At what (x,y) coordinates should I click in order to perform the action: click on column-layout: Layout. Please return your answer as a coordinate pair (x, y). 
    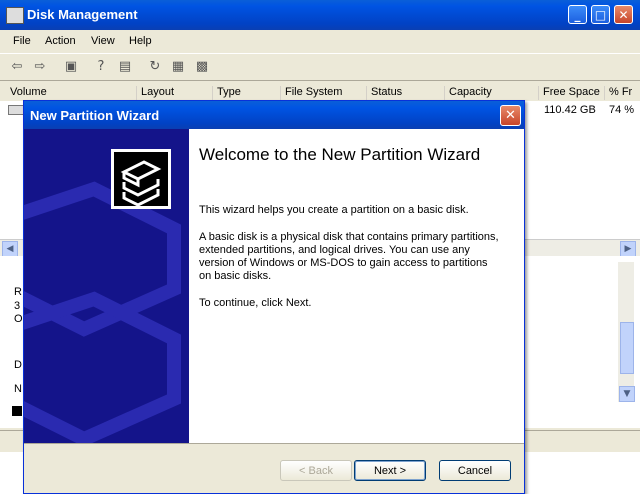
    Looking at the image, I should click on (155, 93).